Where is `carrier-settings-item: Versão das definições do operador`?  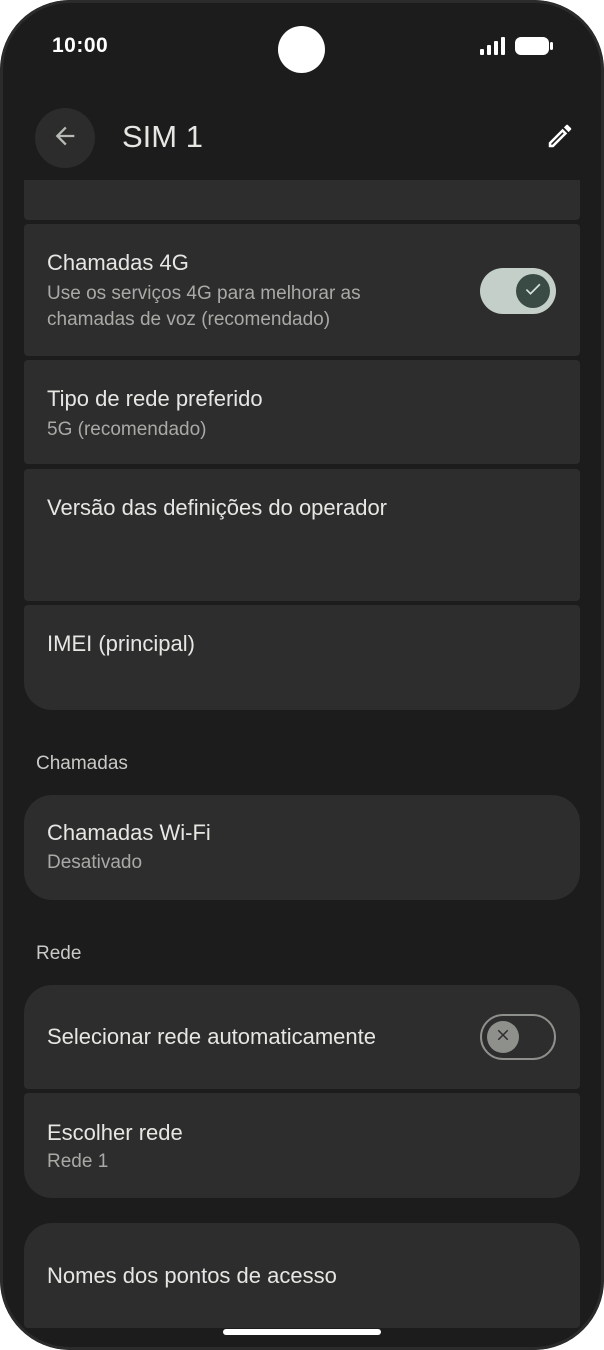
carrier-settings-item: Versão das definições do operador is located at coordinates (302, 535).